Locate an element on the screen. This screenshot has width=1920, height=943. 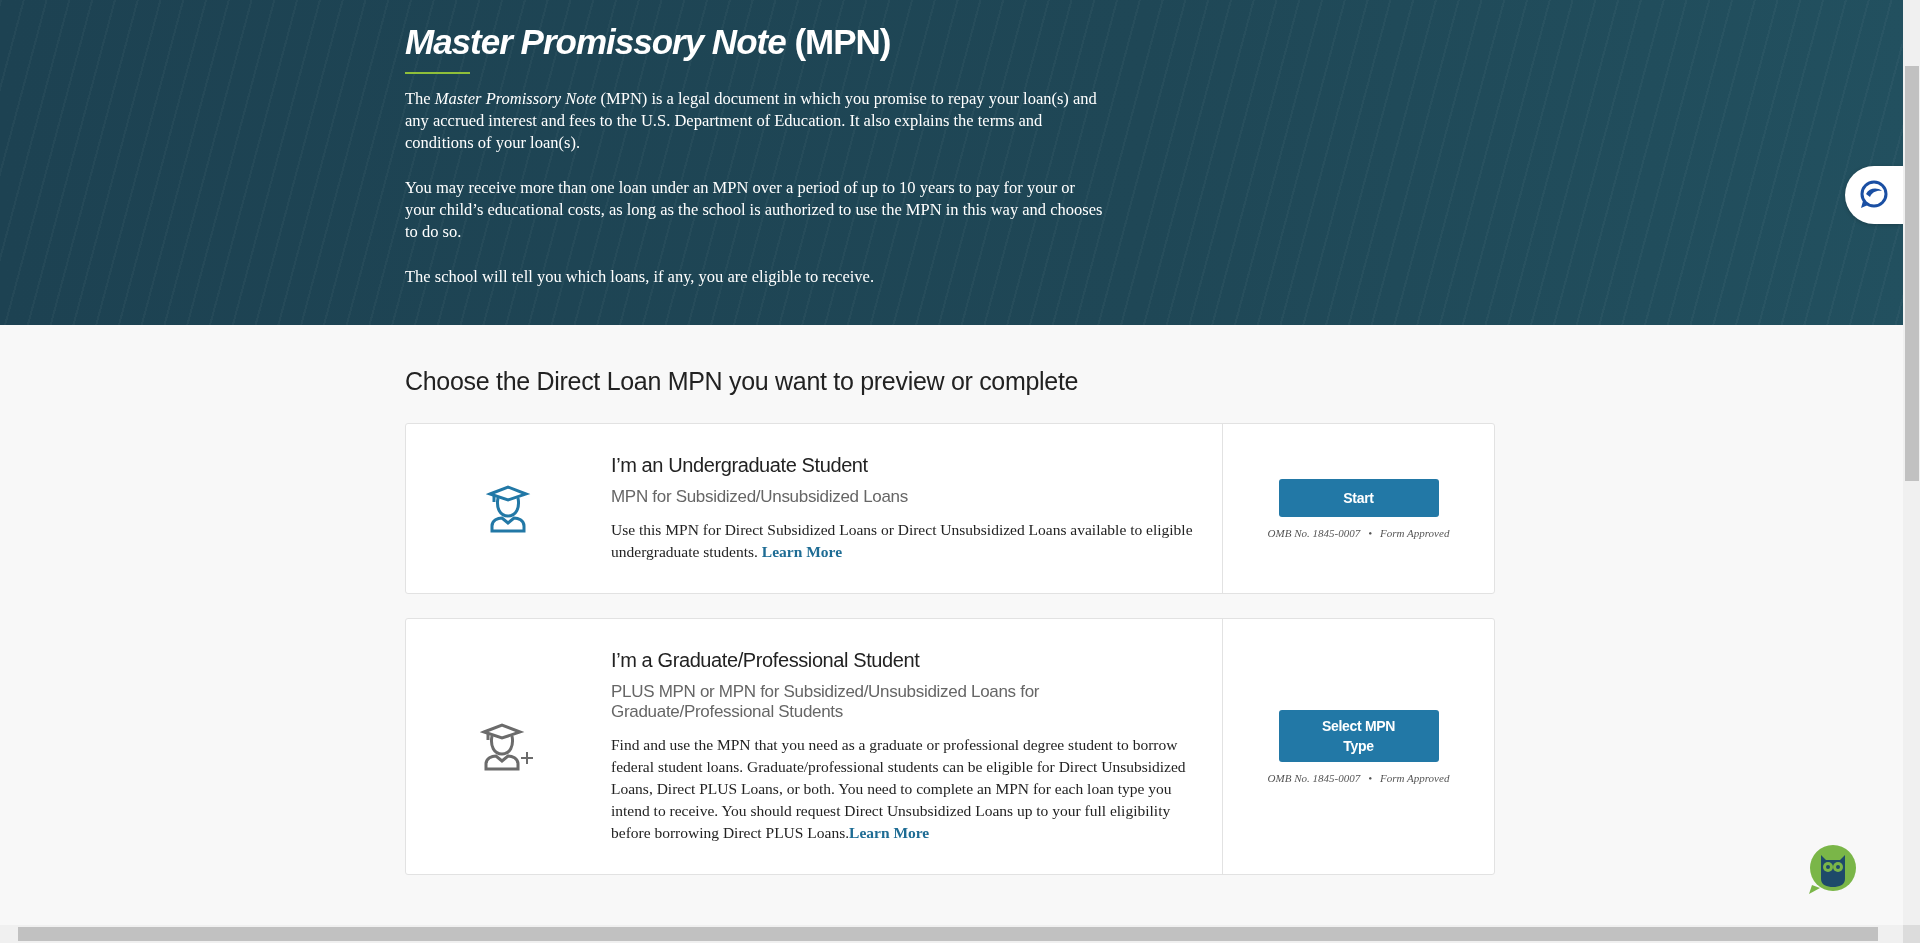
card-description: Find and use the MPN that you need as a graduate or professional degree student to borrow federal student loans. Graduate/professional students can be eligible for Direct Unsubsidized Loans, Direct PLUS Loans, or both. You need to complete an MPN for each loan type you intend to receive. You should request Direct Unsubsidized Loans up to your full eligibility before borrowing Direct PLUS Loans.Learn More is located at coordinates (899, 789).